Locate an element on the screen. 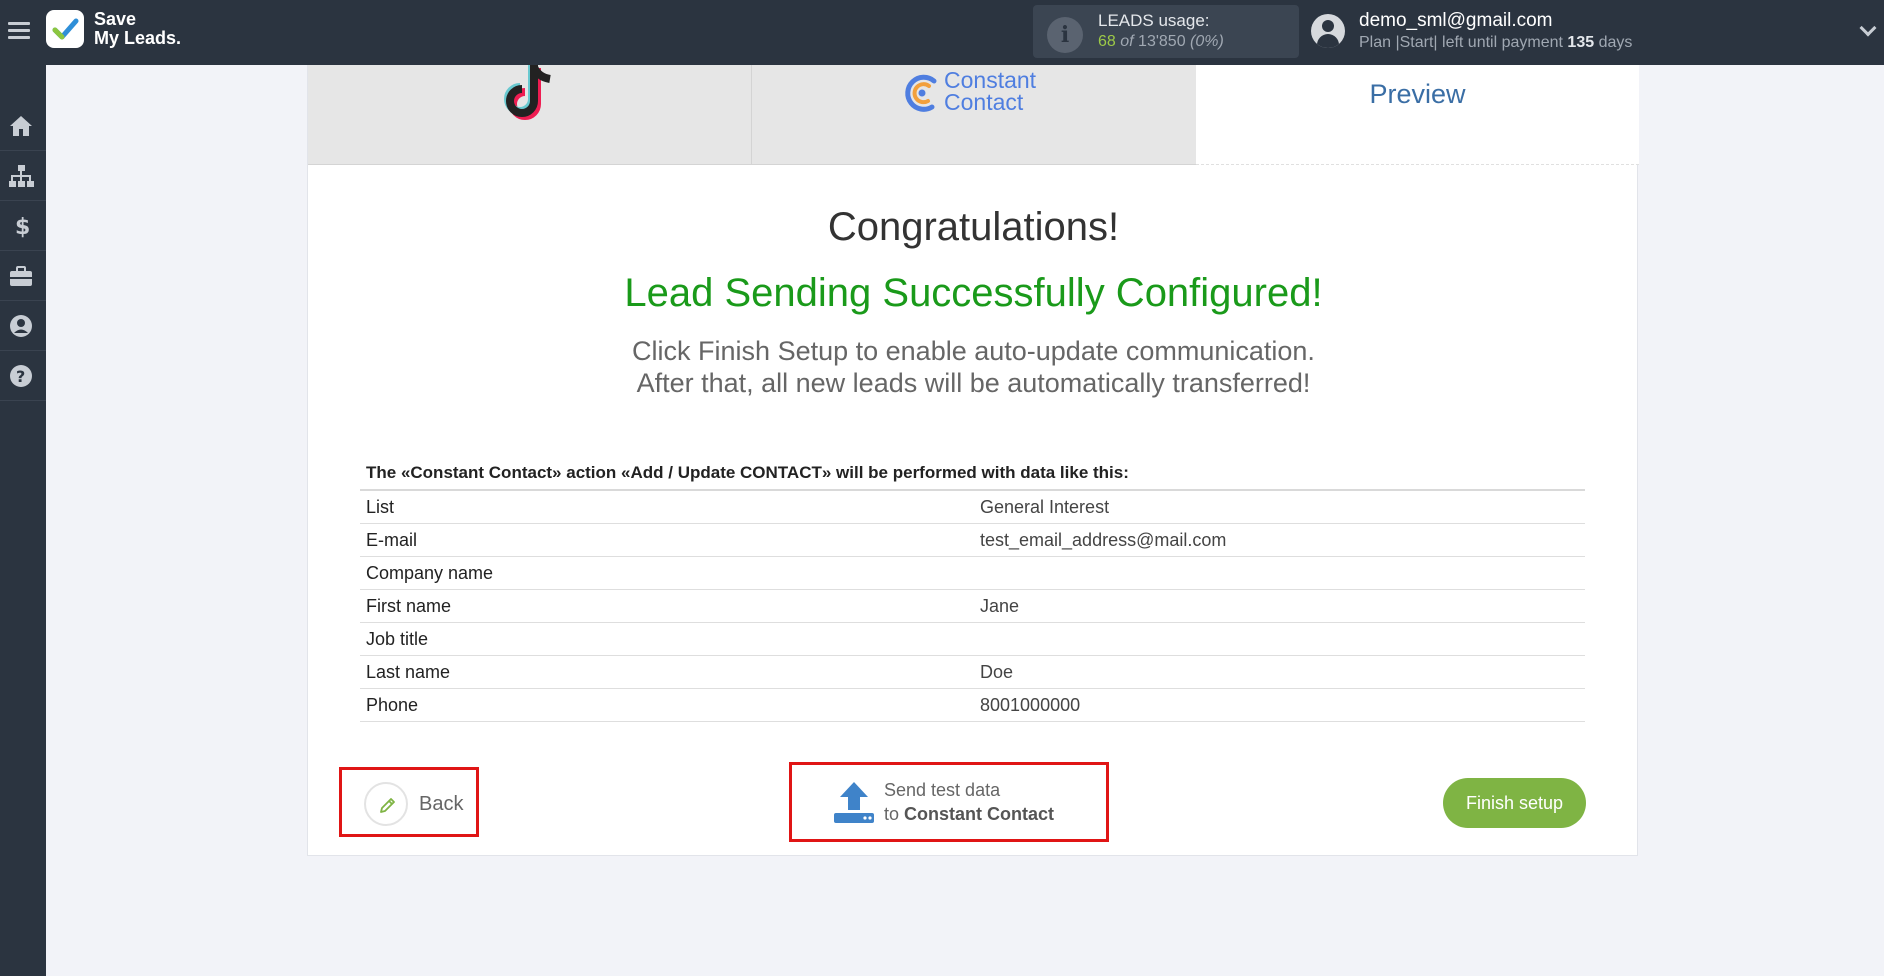  row-key: Phone is located at coordinates (392, 705).